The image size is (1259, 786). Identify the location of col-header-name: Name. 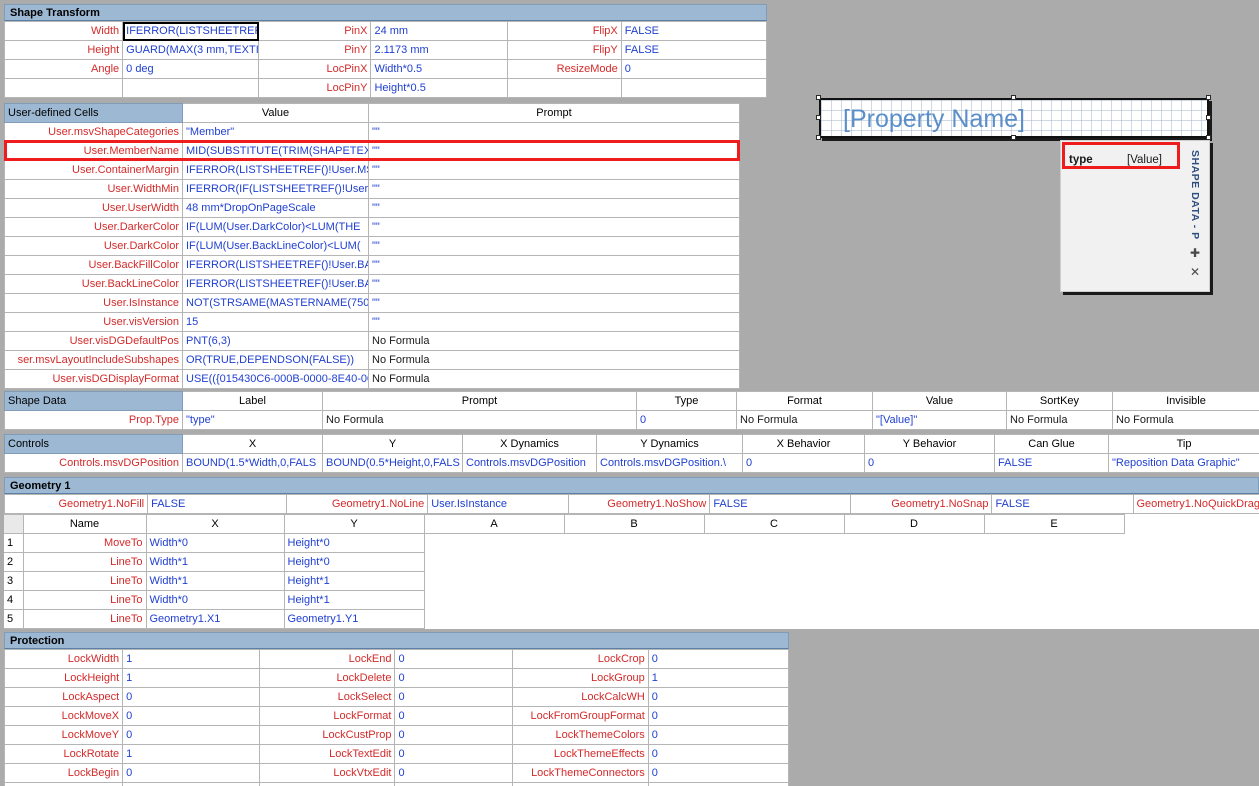
(84, 524).